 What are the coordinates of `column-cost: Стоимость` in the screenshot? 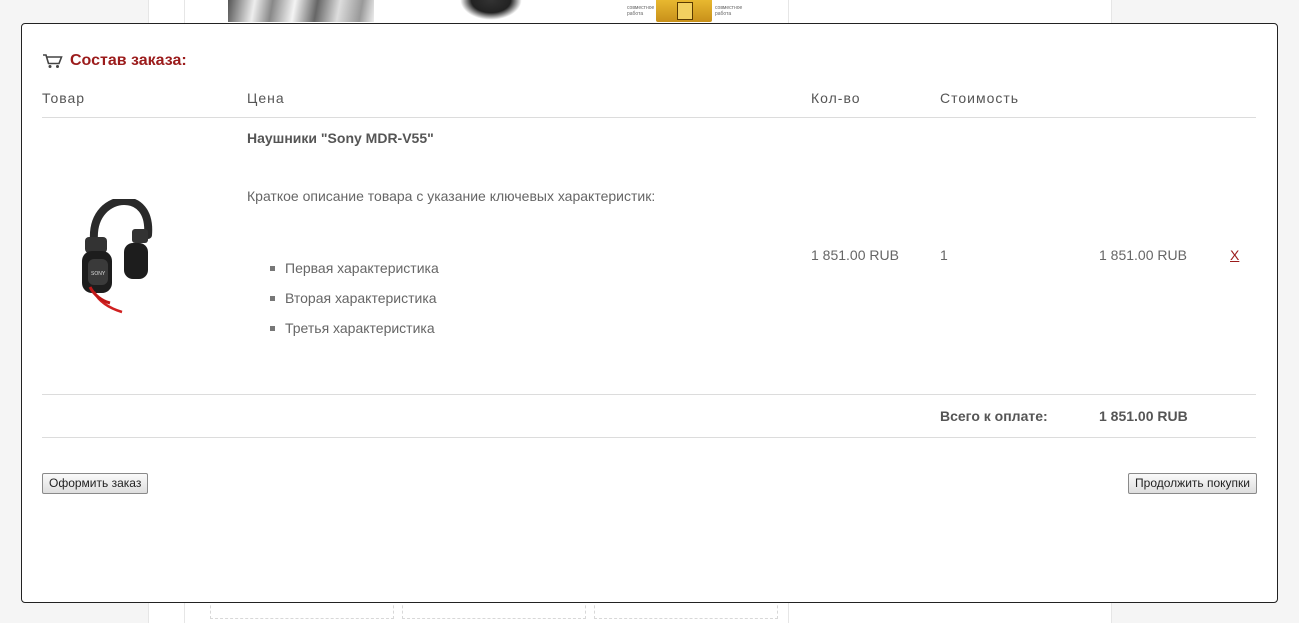 It's located at (980, 98).